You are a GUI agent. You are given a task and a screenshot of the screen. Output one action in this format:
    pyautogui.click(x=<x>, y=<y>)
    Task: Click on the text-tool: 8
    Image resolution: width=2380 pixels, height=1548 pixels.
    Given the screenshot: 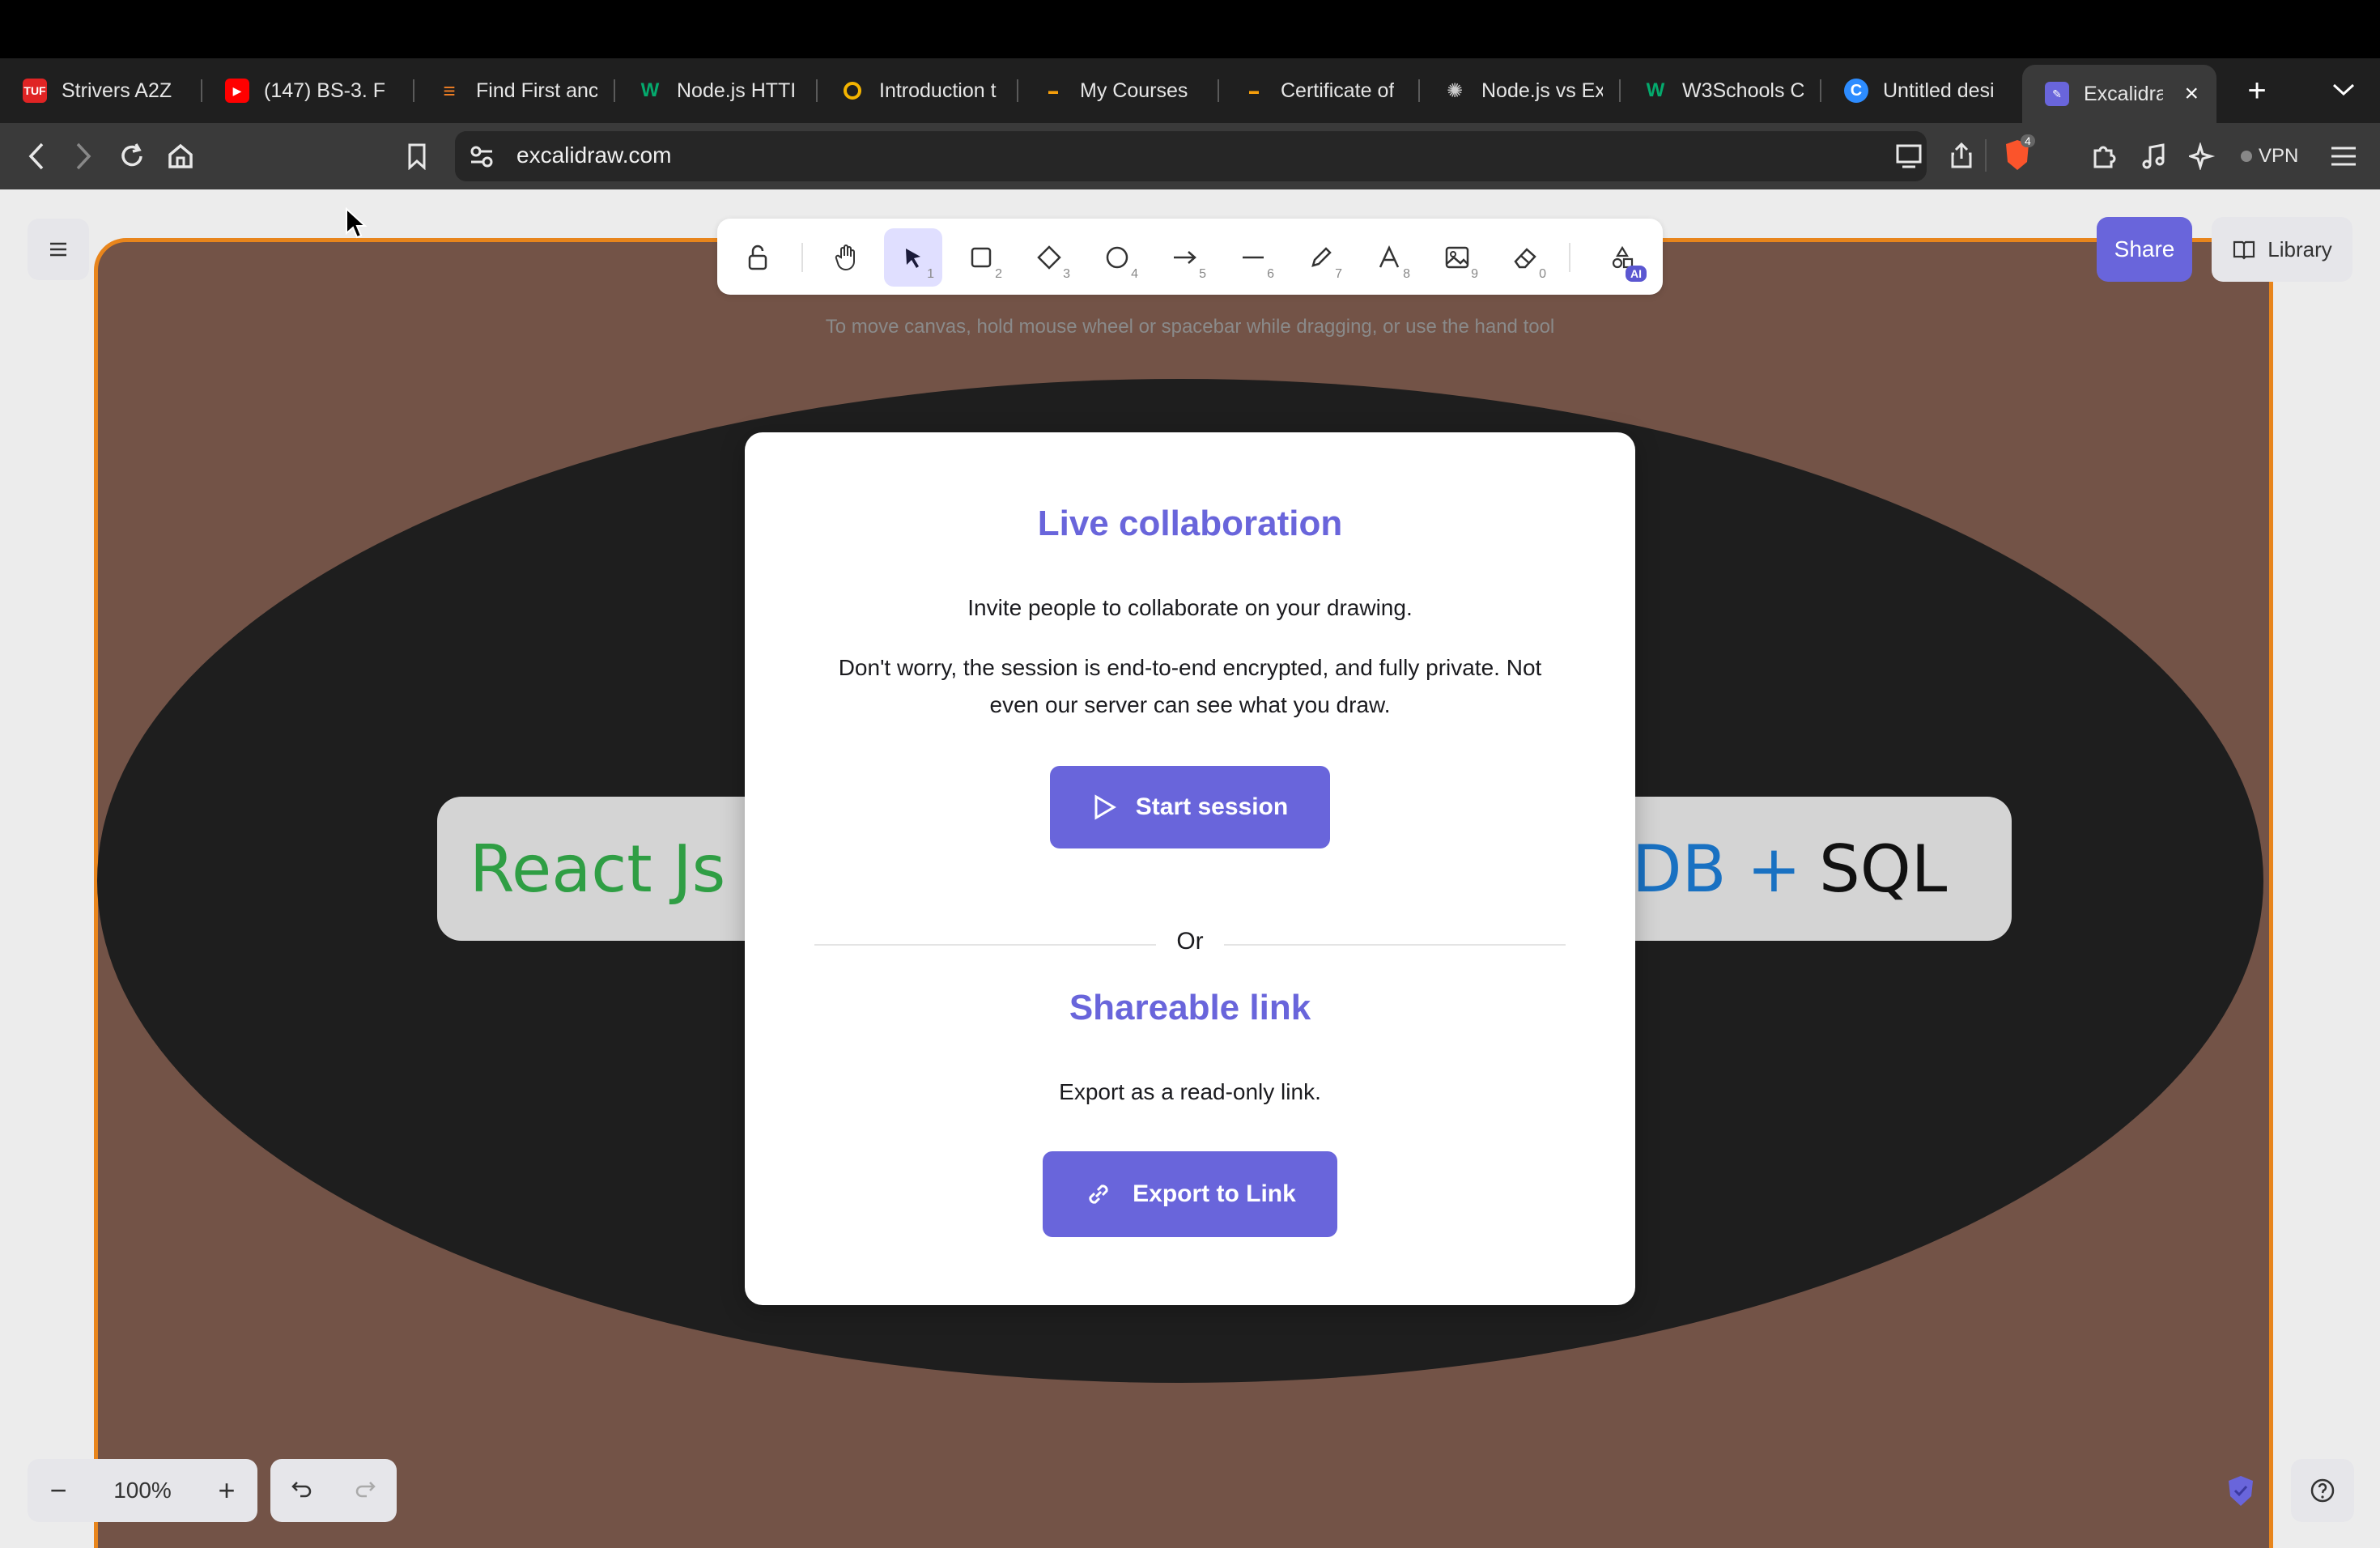 What is the action you would take?
    pyautogui.click(x=1389, y=257)
    